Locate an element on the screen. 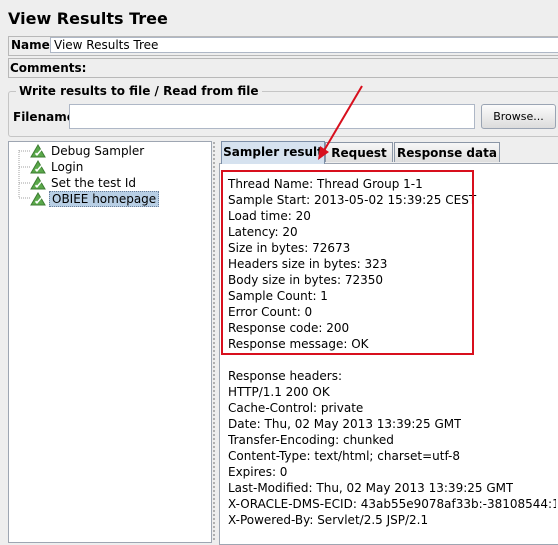 Image resolution: width=558 pixels, height=545 pixels. tree-item: Debug Sampler is located at coordinates (88, 151).